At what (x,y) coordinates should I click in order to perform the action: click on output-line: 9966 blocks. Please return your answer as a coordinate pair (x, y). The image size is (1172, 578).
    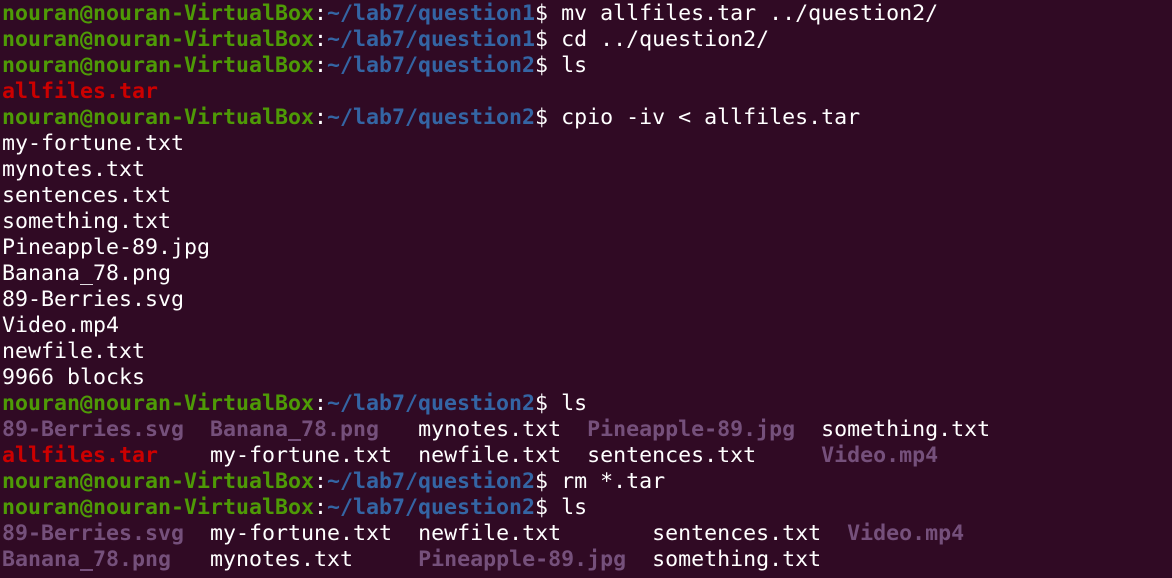
    Looking at the image, I should click on (73, 378).